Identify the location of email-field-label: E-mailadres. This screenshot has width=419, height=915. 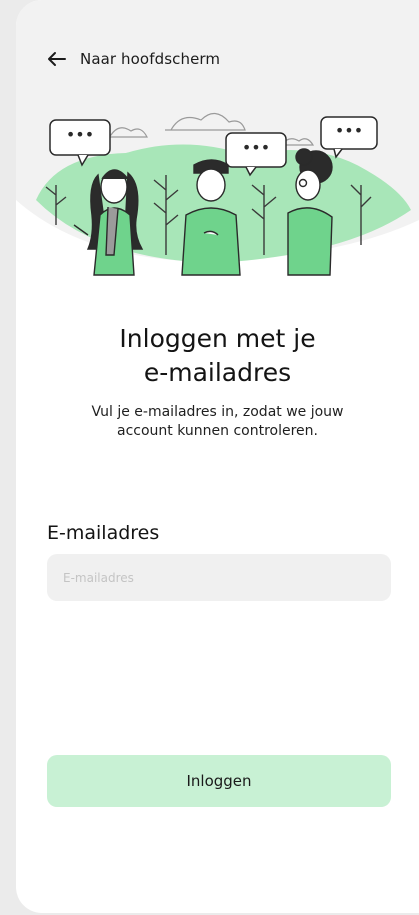
(103, 533).